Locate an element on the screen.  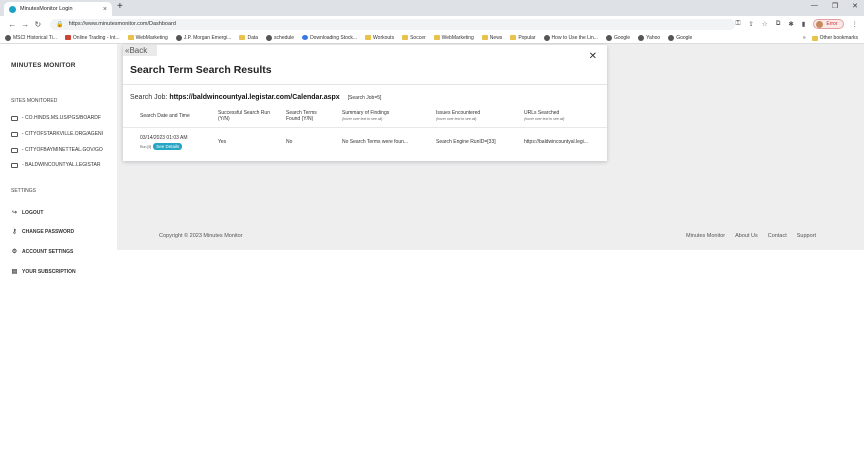
other-bookmarks-button: Other bookmarks is located at coordinates (834, 38).